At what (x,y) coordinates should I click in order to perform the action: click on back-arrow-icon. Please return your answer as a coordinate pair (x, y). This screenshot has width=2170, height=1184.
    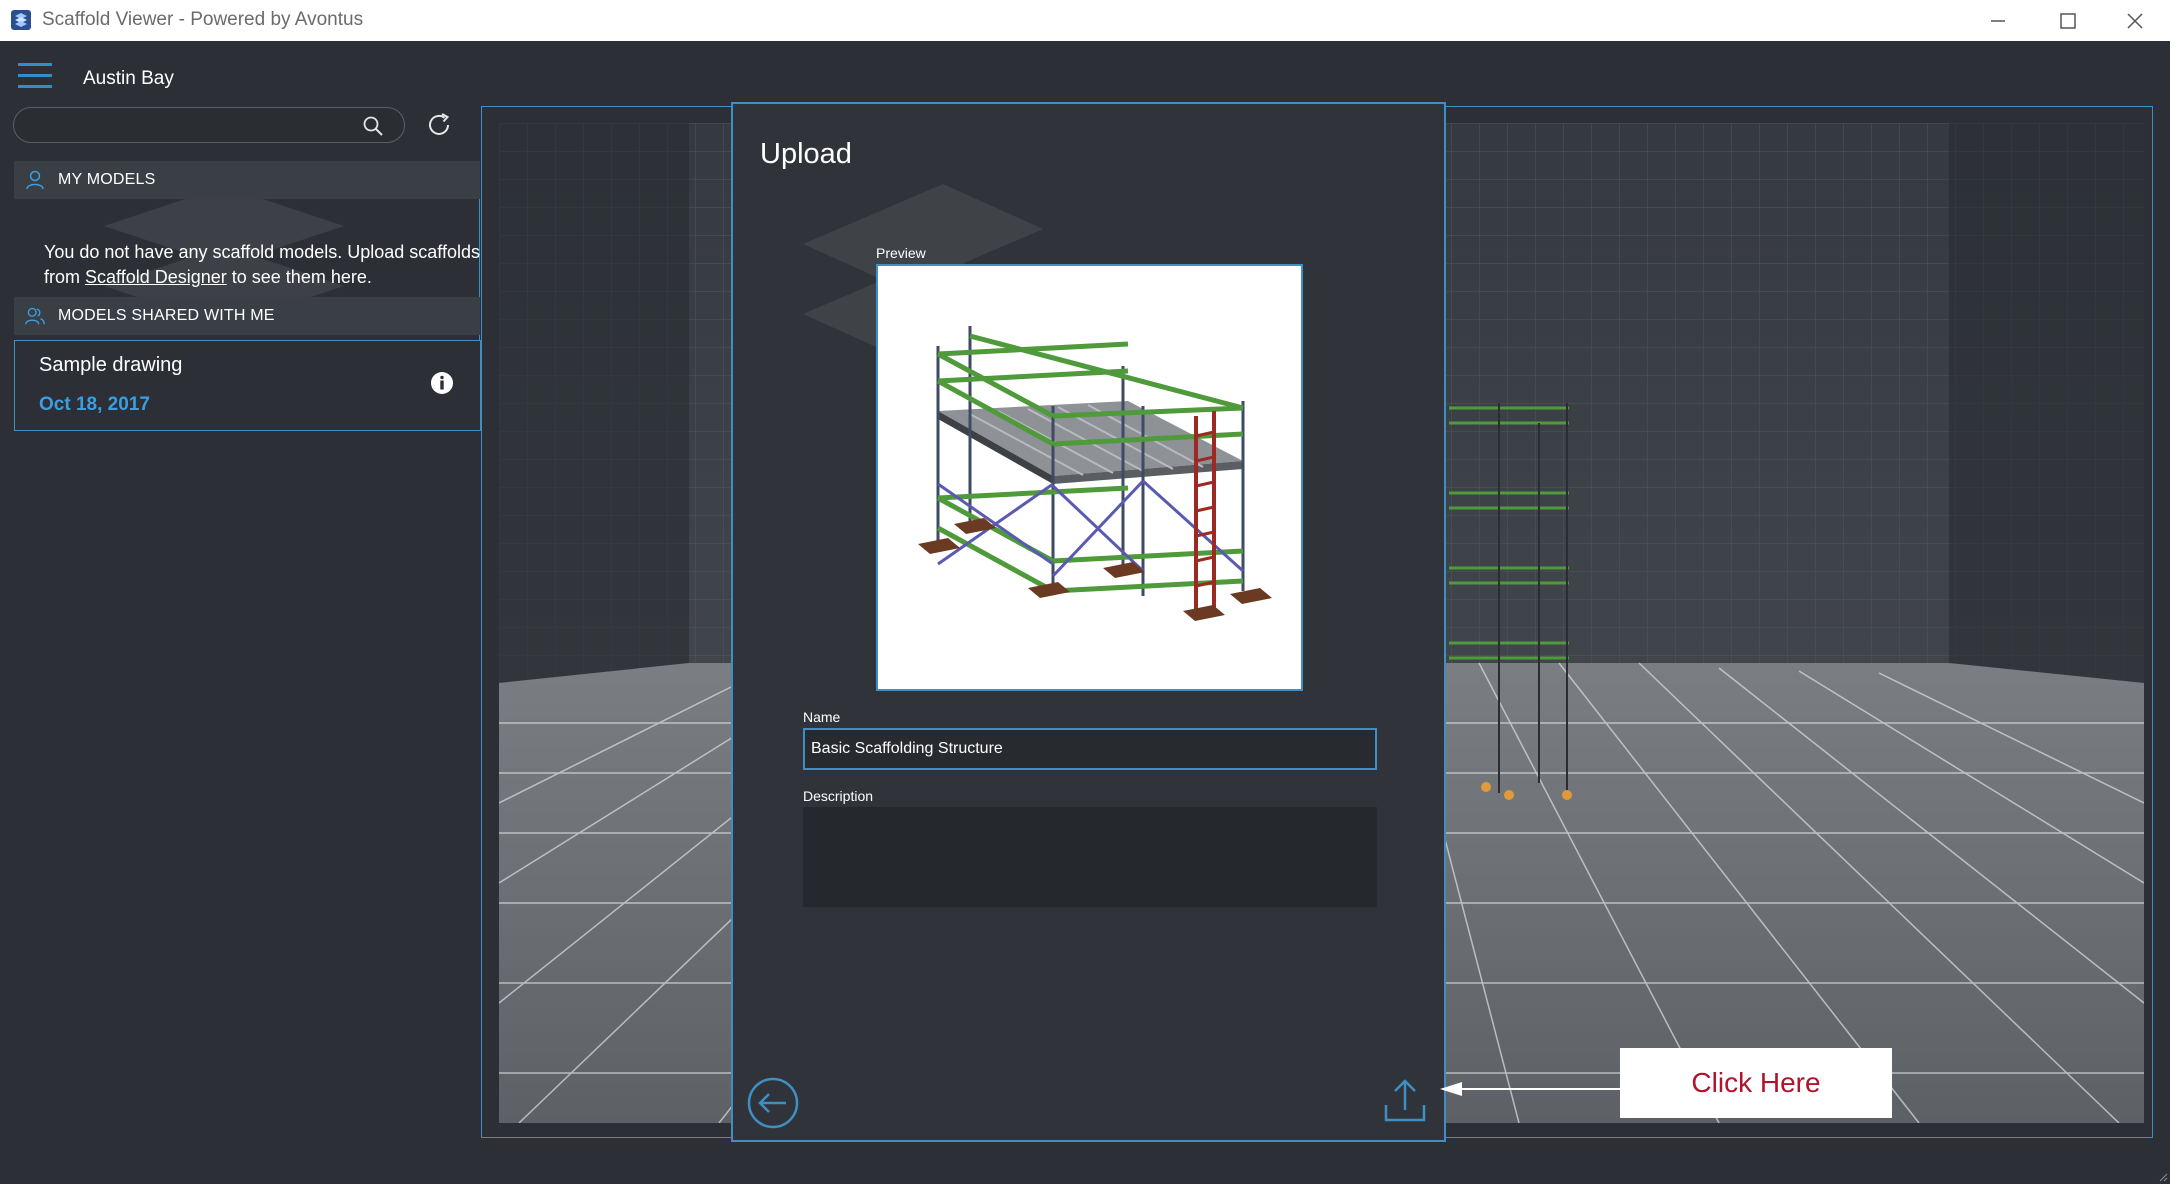
    Looking at the image, I should click on (773, 1103).